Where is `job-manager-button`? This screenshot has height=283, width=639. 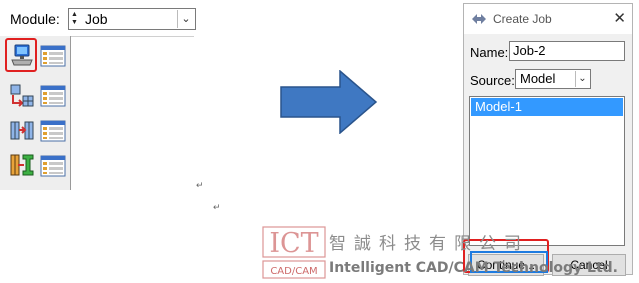 job-manager-button is located at coordinates (53, 58).